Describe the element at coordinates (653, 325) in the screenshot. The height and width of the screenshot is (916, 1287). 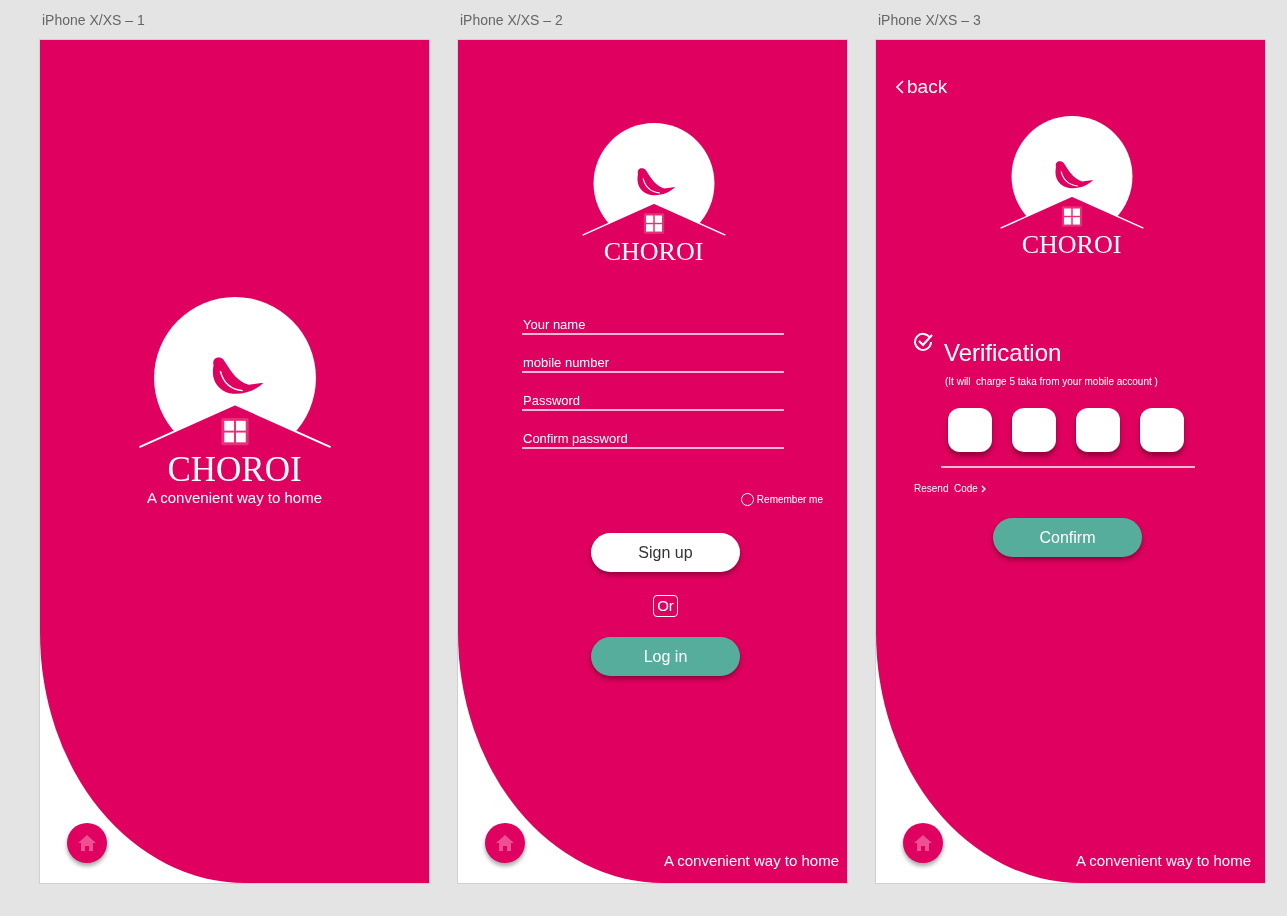
I see `input-field: Your name` at that location.